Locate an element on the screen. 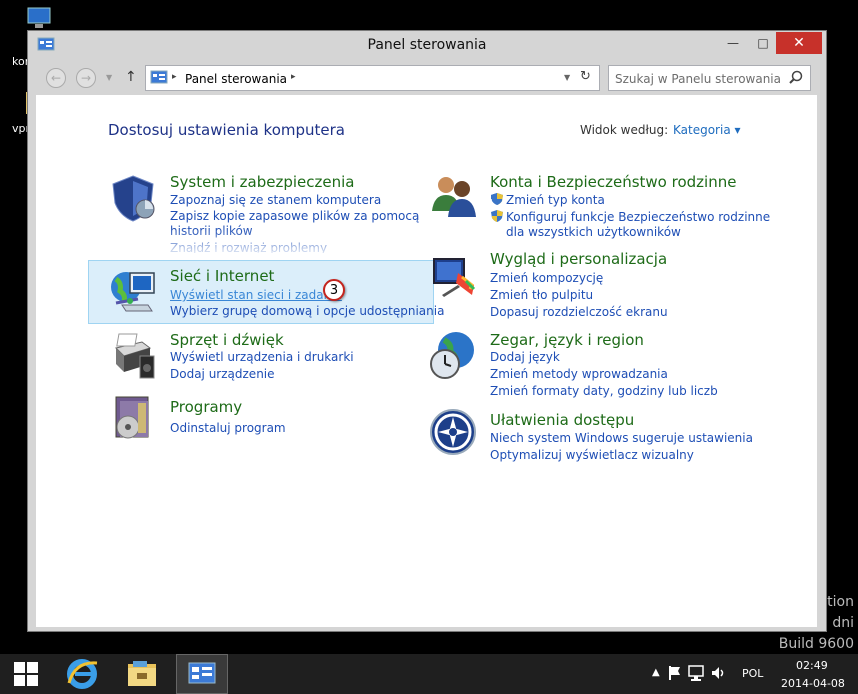 This screenshot has width=858, height=694. shield-icon is located at coordinates (133, 199).